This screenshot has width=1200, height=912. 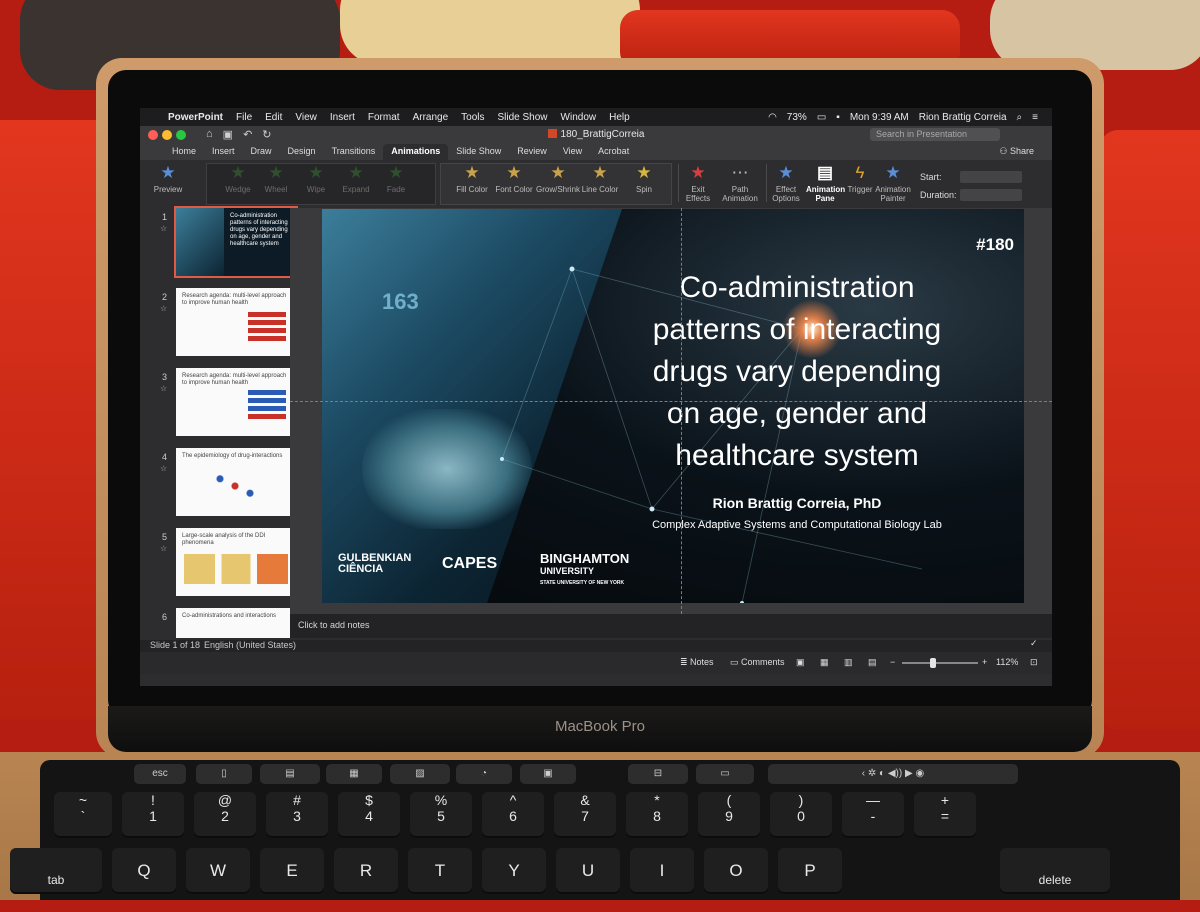 I want to click on key: I, so click(x=662, y=871).